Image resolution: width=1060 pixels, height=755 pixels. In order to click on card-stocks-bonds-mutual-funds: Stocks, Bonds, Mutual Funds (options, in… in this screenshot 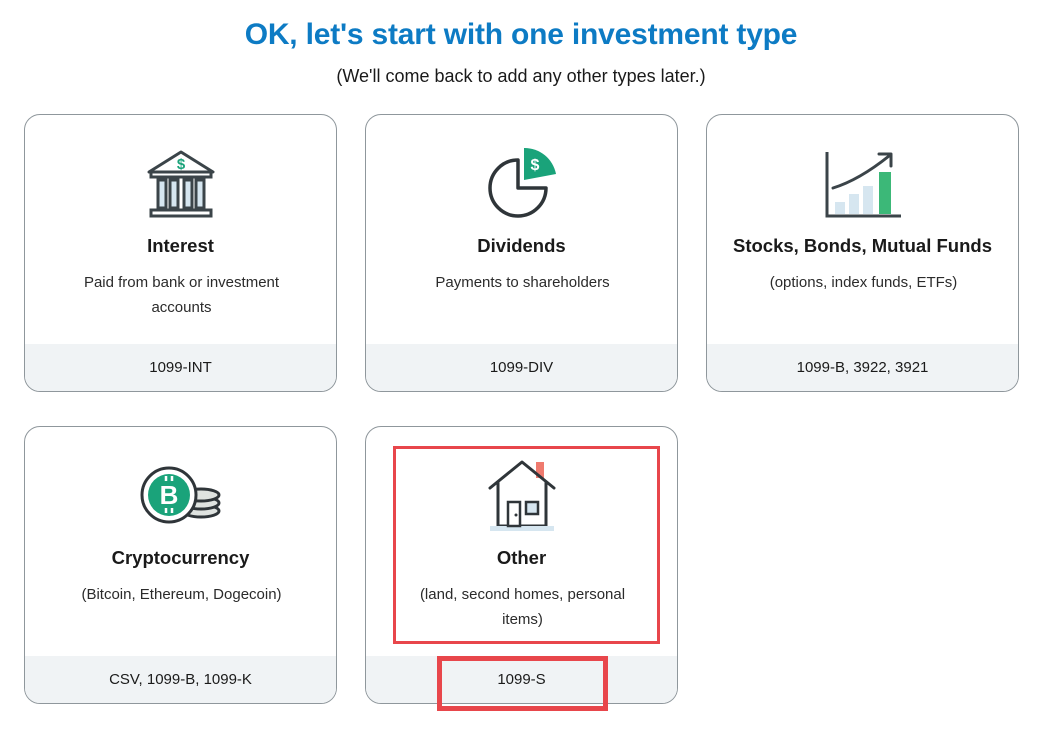, I will do `click(862, 253)`.